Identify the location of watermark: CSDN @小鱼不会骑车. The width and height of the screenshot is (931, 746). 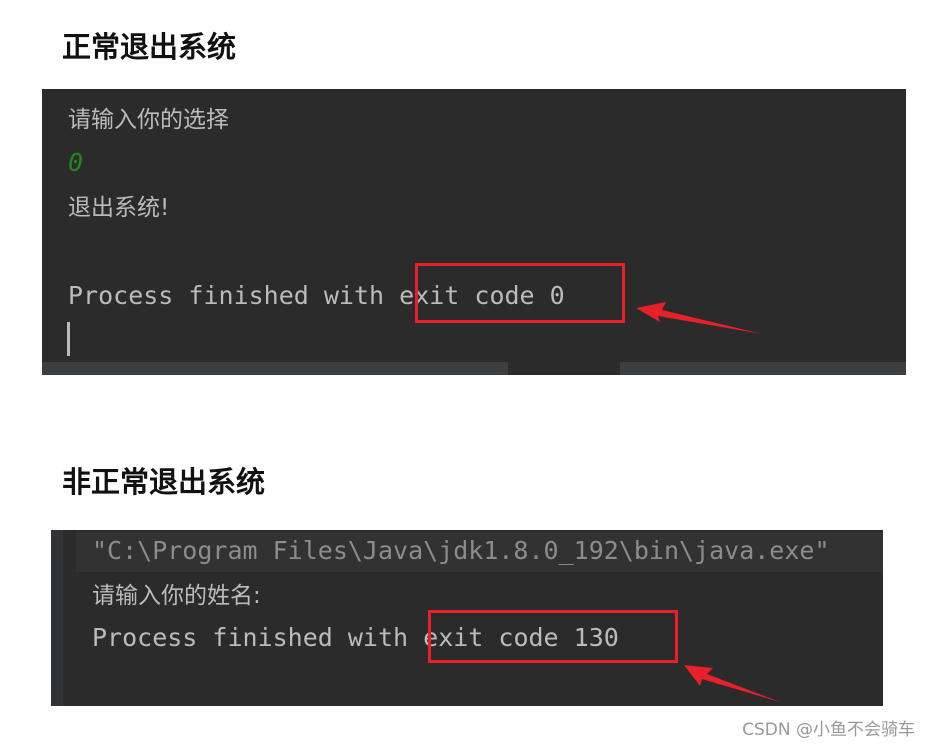
(828, 730).